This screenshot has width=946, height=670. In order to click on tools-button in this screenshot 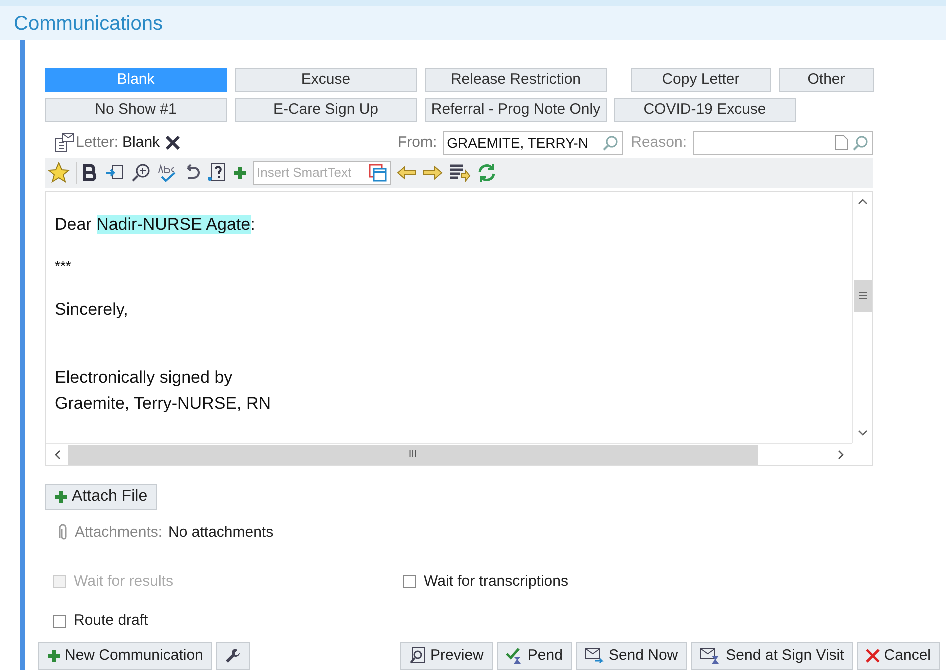, I will do `click(233, 656)`.